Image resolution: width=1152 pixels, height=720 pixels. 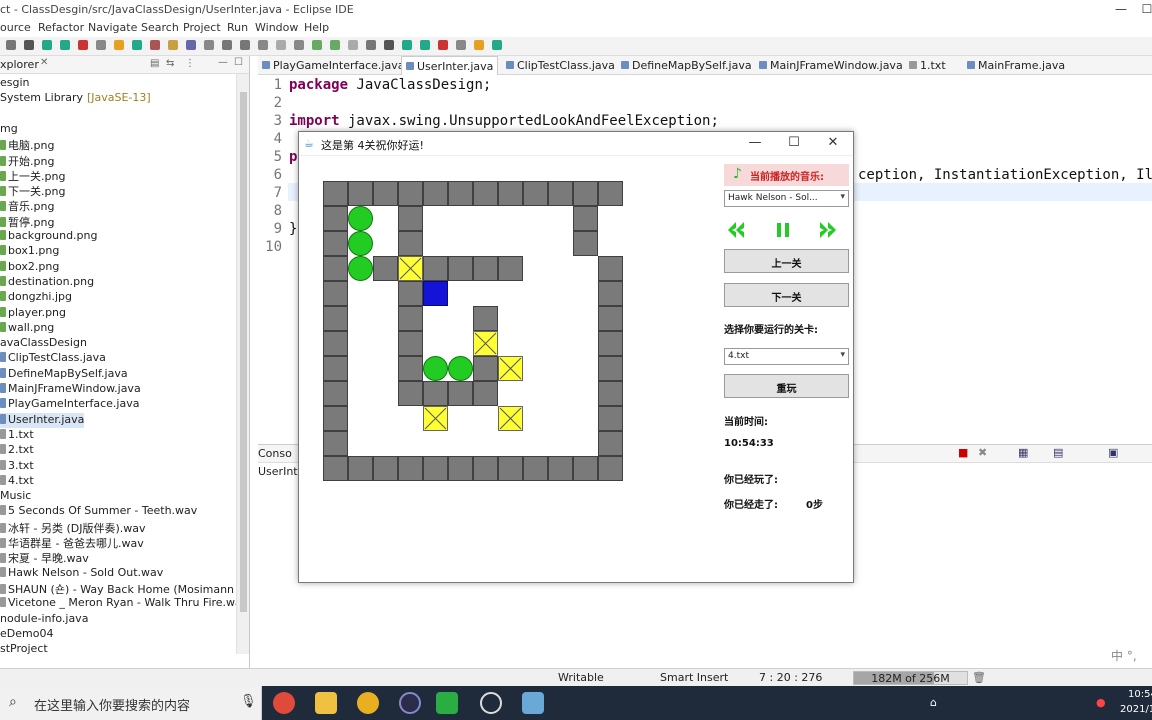 I want to click on tree-item: 3.txt, so click(x=17, y=466).